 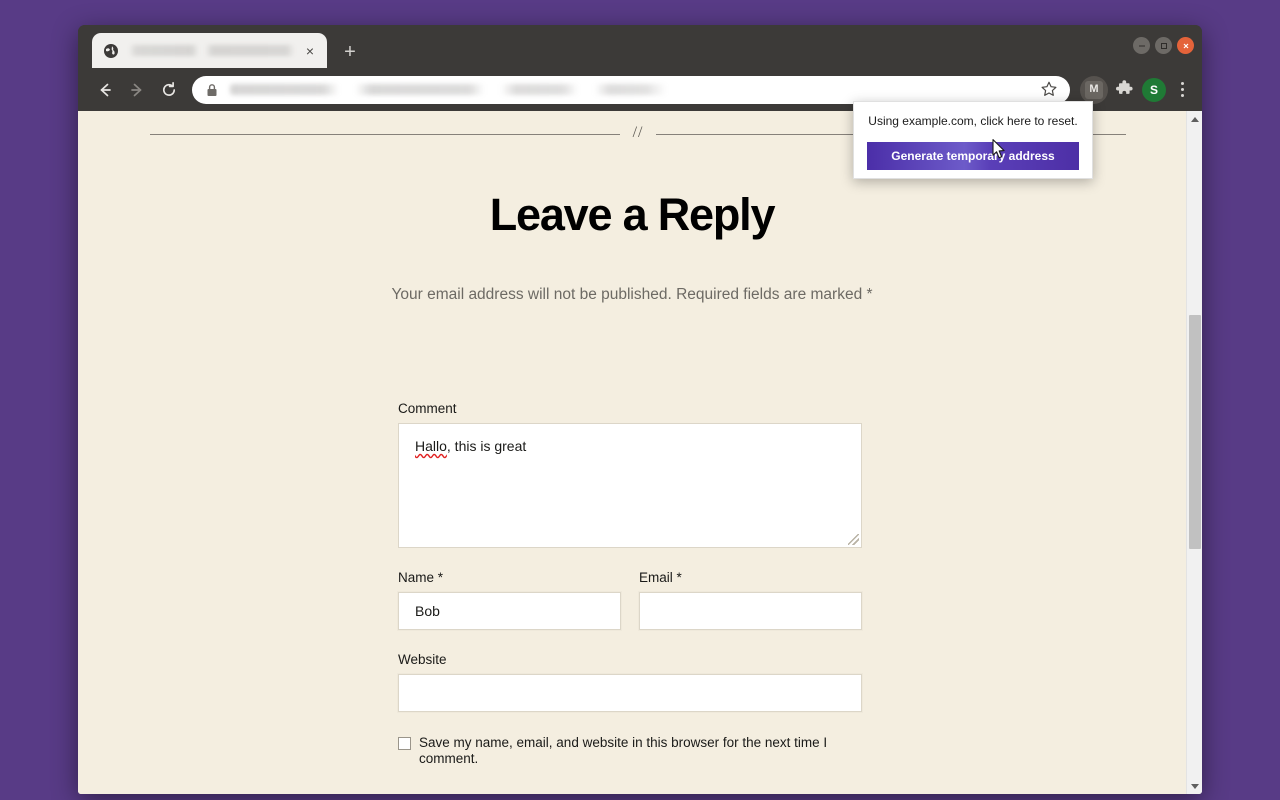 What do you see at coordinates (973, 155) in the screenshot?
I see `generate-temporary-address-button: Generate temporary address` at bounding box center [973, 155].